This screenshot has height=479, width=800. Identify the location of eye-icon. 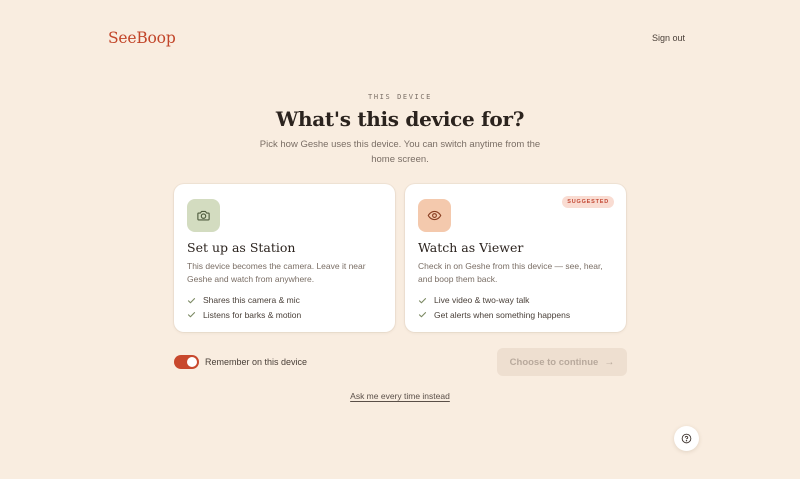
(434, 215).